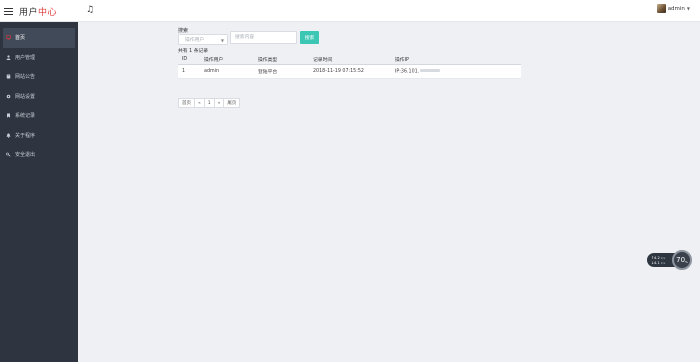  I want to click on user-icon, so click(8, 57).